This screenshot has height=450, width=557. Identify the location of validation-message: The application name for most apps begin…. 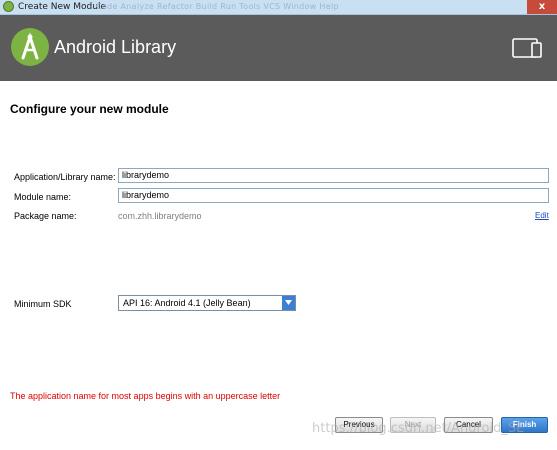
(145, 396).